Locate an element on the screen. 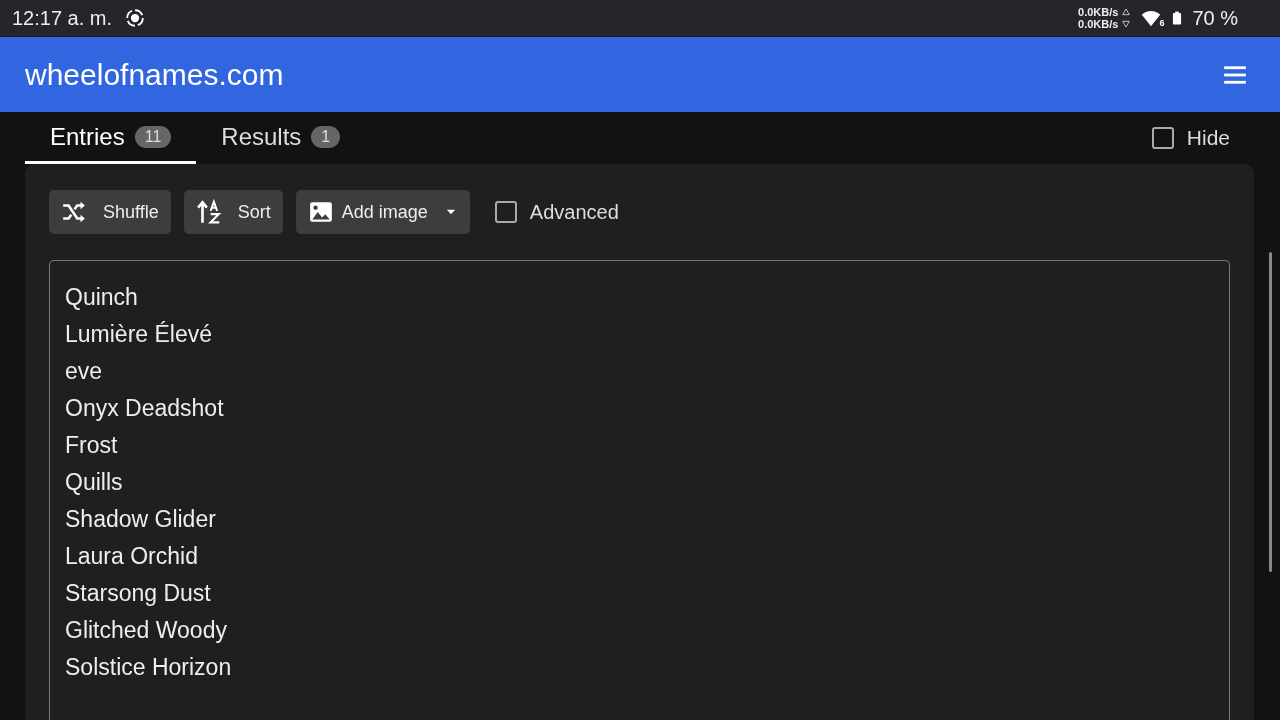 The height and width of the screenshot is (720, 1280). entry-line: Lumière Élevé is located at coordinates (139, 334).